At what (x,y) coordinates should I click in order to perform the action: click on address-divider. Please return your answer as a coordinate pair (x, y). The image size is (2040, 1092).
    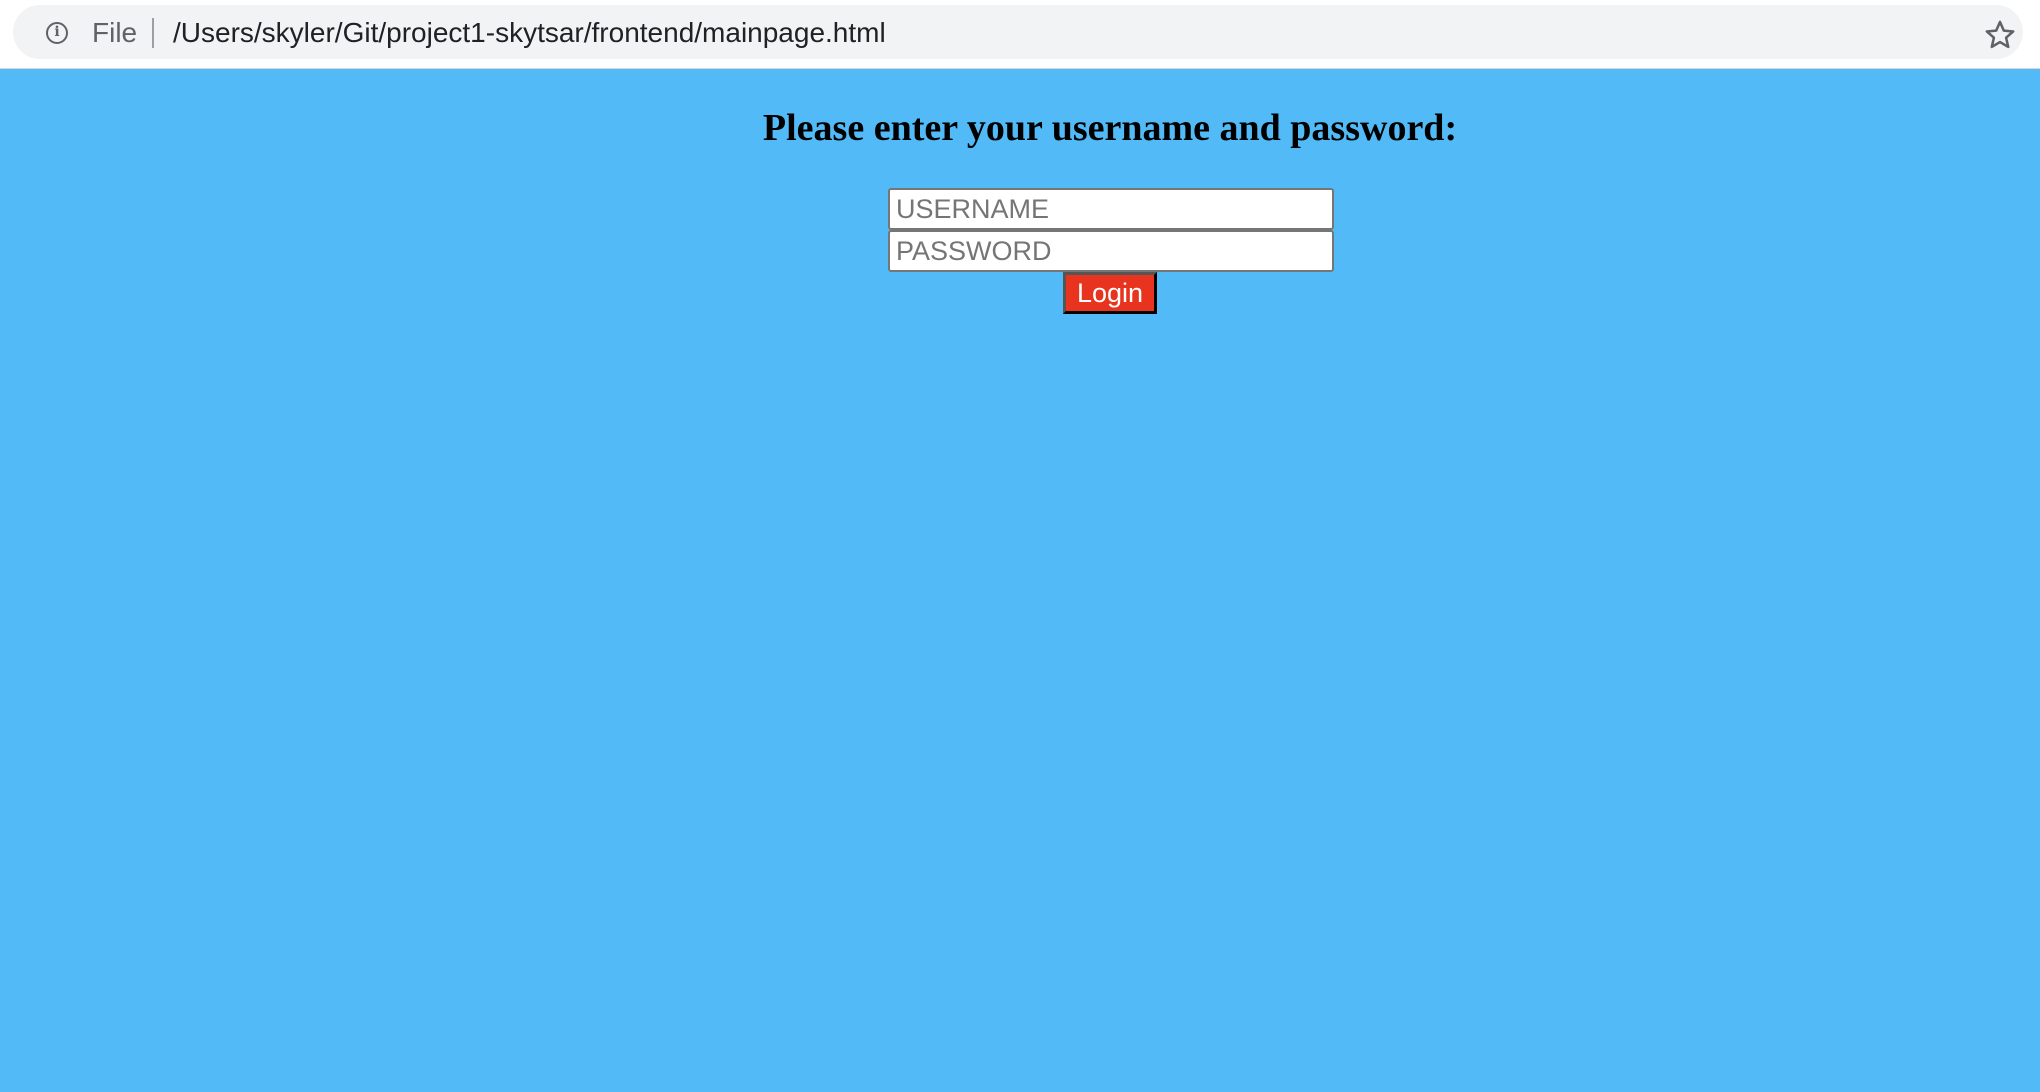
    Looking at the image, I should click on (153, 33).